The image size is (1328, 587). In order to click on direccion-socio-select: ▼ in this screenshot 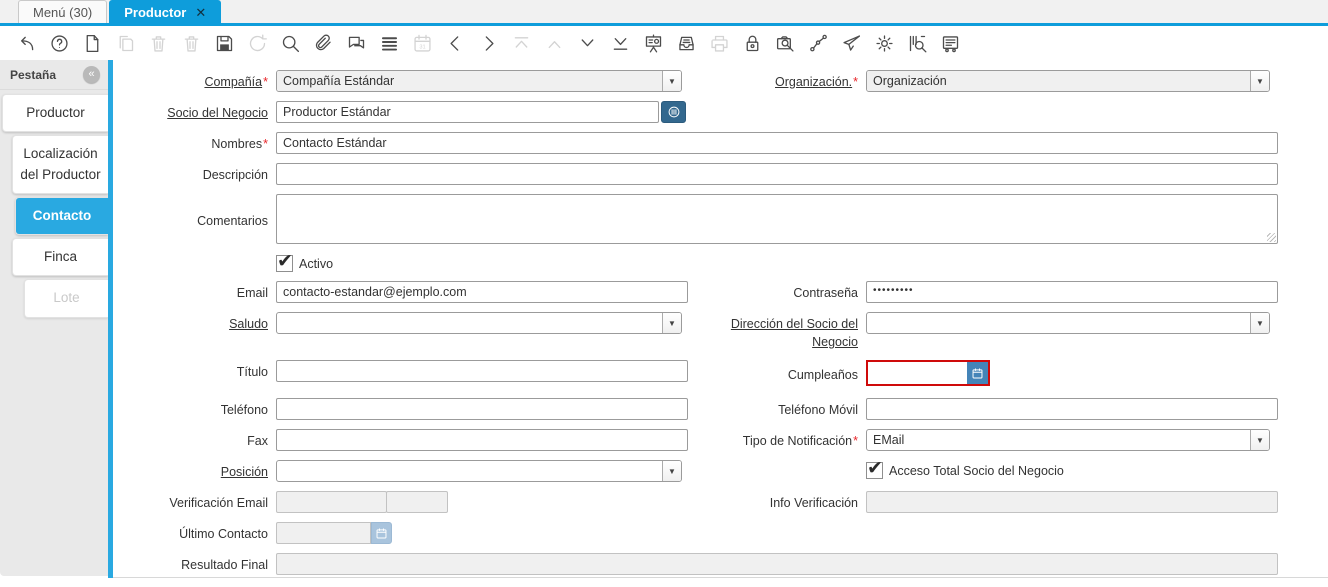, I will do `click(1068, 323)`.